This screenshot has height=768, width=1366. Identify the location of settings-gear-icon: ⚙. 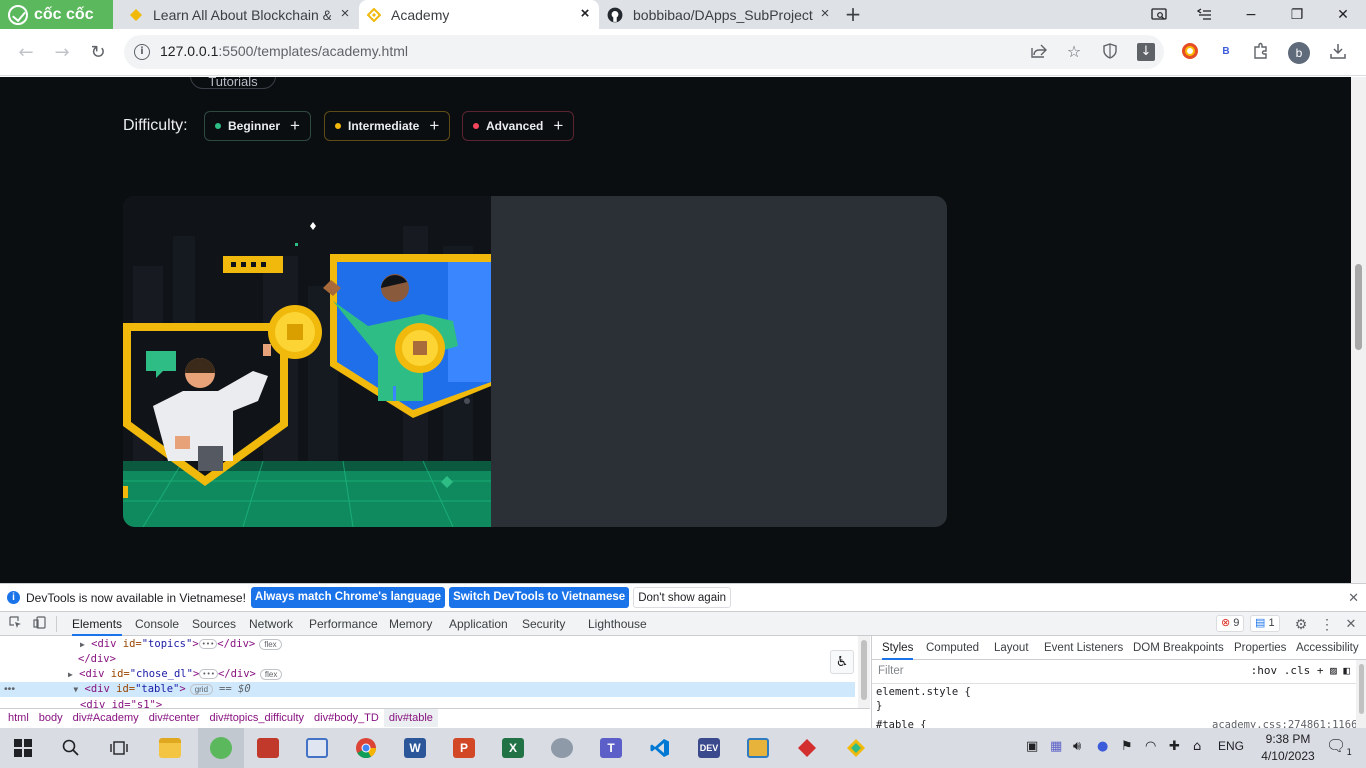
(1301, 624).